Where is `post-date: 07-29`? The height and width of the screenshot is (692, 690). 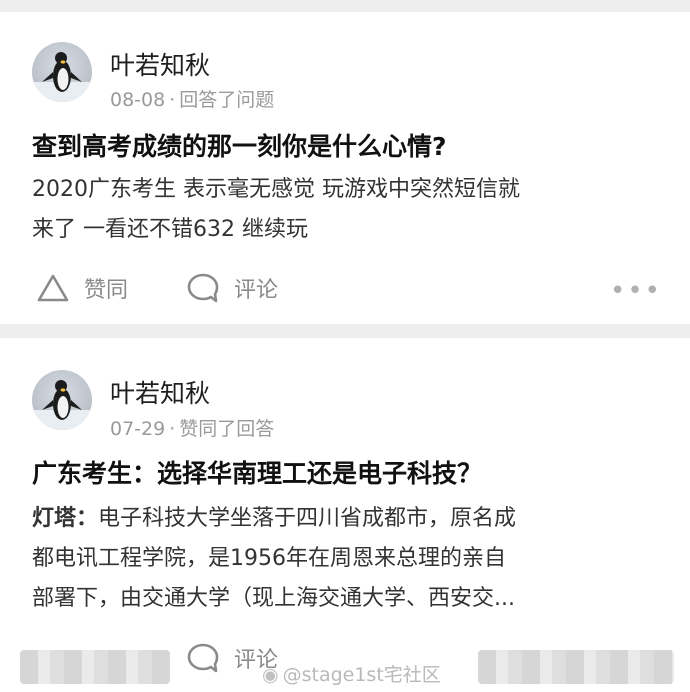 post-date: 07-29 is located at coordinates (138, 429).